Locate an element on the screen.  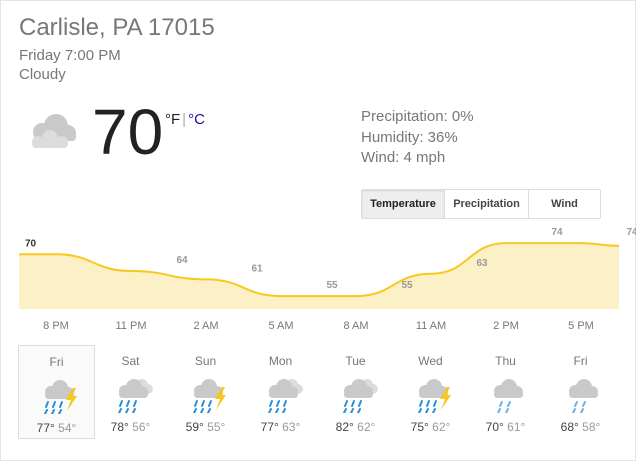
forecast-temps: 78° 56° is located at coordinates (130, 427).